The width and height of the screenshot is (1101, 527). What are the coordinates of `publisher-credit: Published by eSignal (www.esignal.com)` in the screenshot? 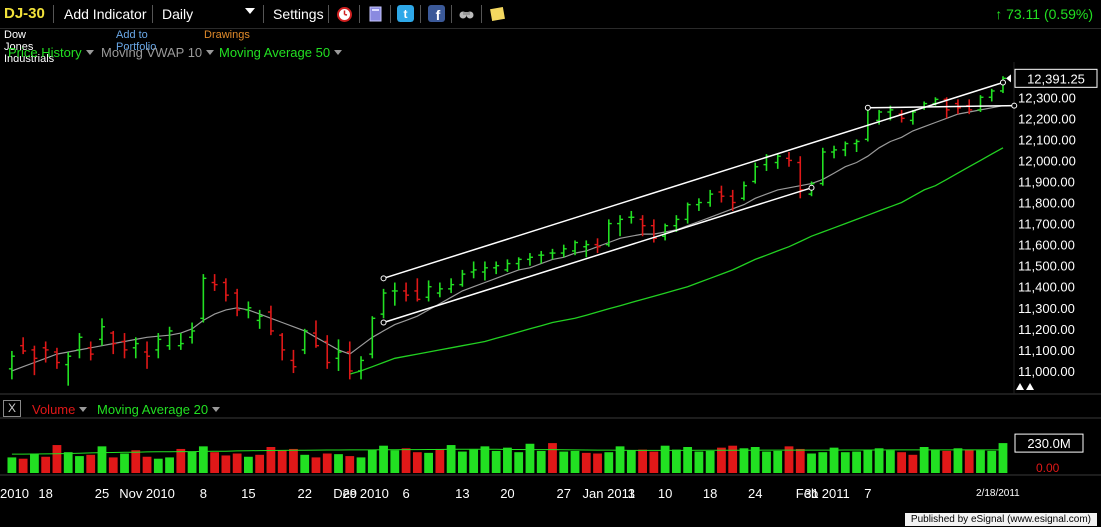 It's located at (1000, 519).